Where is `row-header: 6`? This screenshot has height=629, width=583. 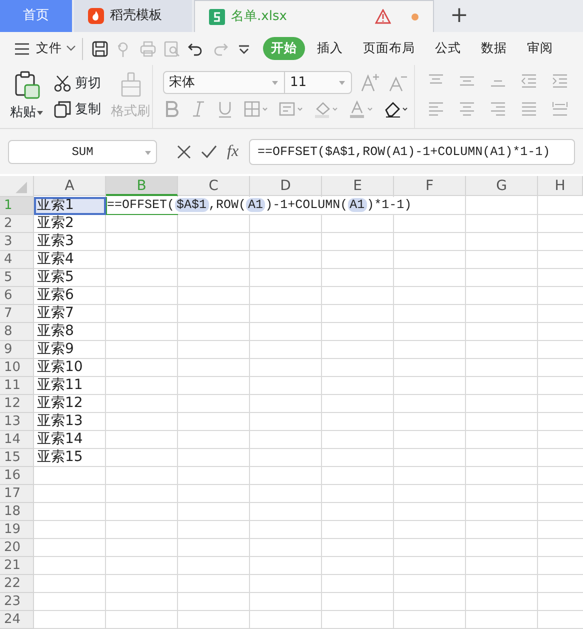
row-header: 6 is located at coordinates (17, 296).